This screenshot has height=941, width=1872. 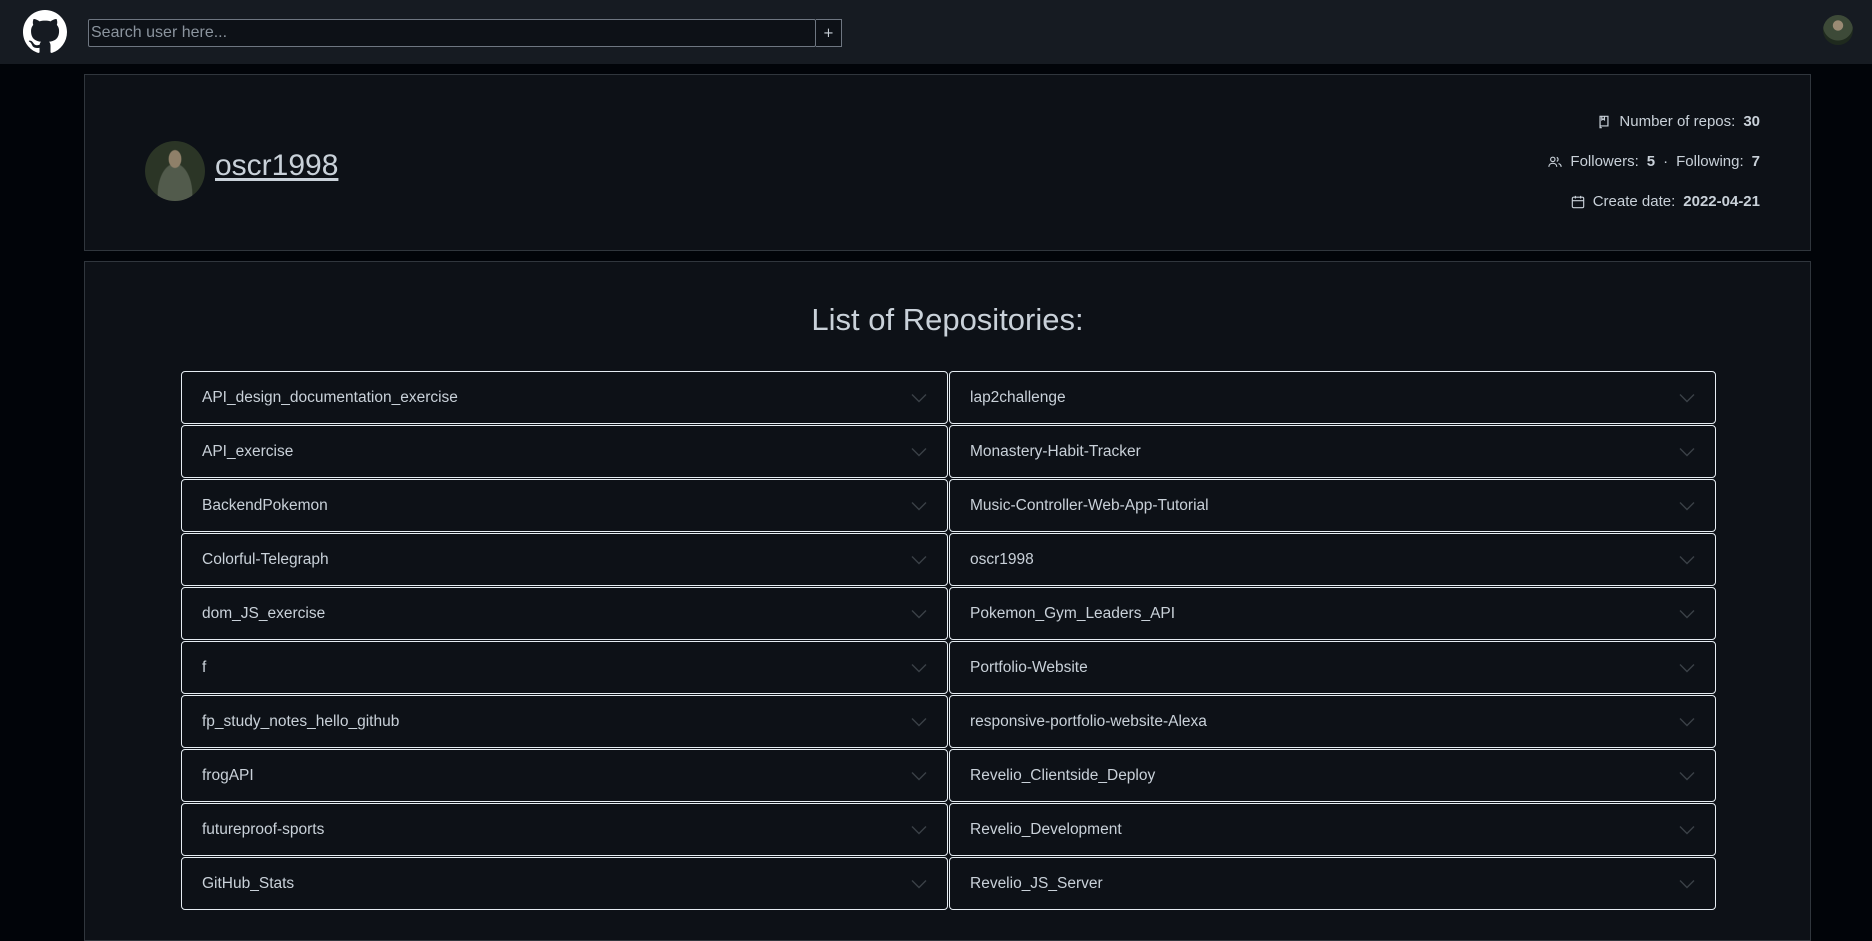 What do you see at coordinates (1029, 667) in the screenshot?
I see `repo-name: Portfolio-Website` at bounding box center [1029, 667].